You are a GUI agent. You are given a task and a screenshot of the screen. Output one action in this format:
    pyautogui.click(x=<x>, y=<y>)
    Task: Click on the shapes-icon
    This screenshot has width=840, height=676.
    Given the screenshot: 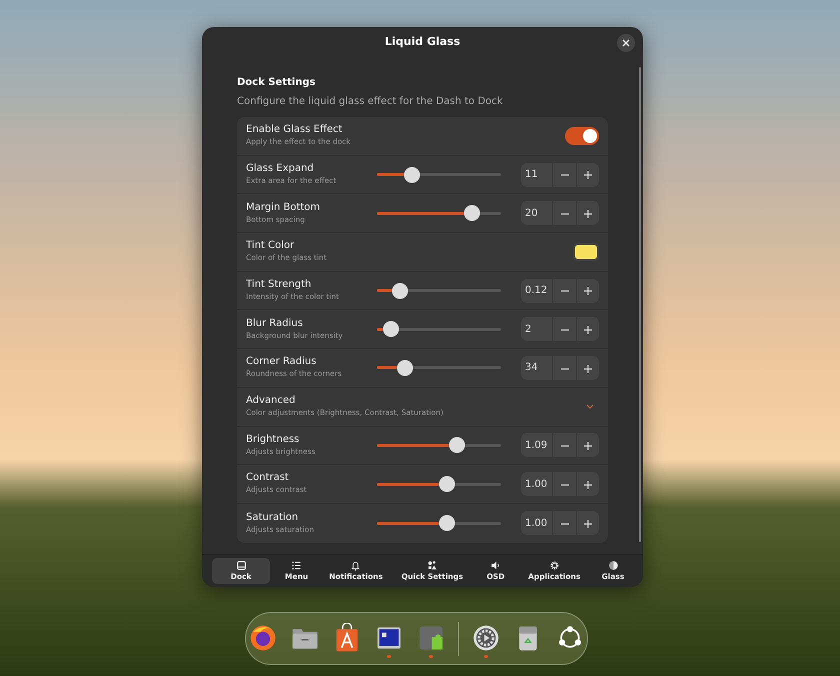 What is the action you would take?
    pyautogui.click(x=432, y=565)
    